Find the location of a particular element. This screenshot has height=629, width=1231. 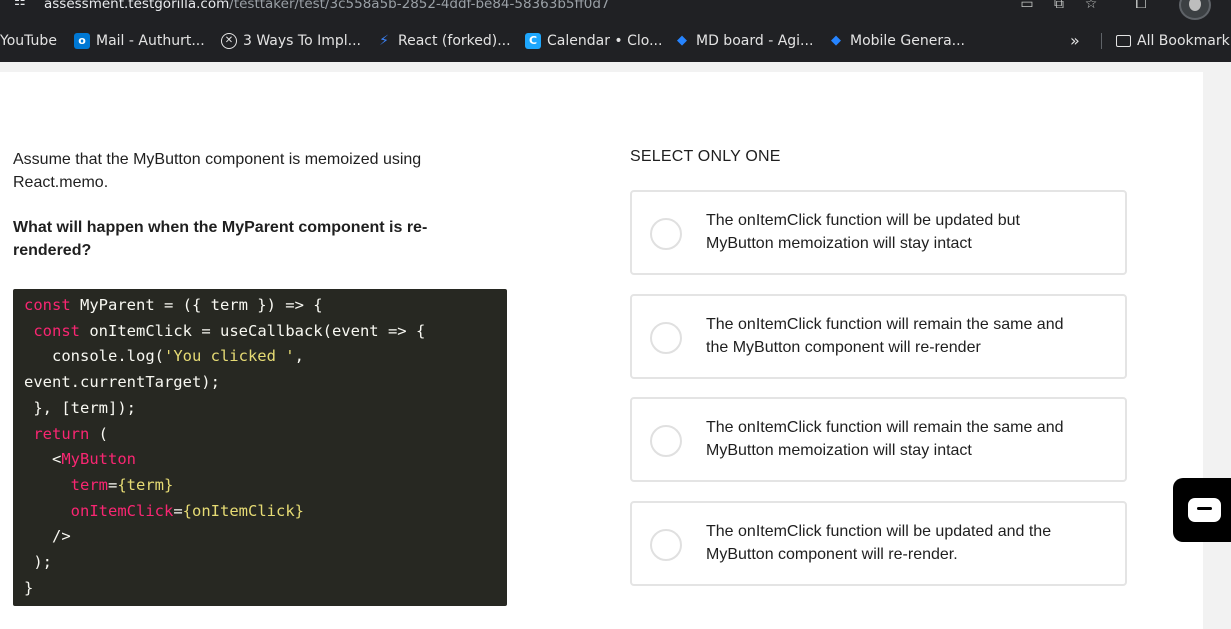

code-line: ); is located at coordinates (38, 562).